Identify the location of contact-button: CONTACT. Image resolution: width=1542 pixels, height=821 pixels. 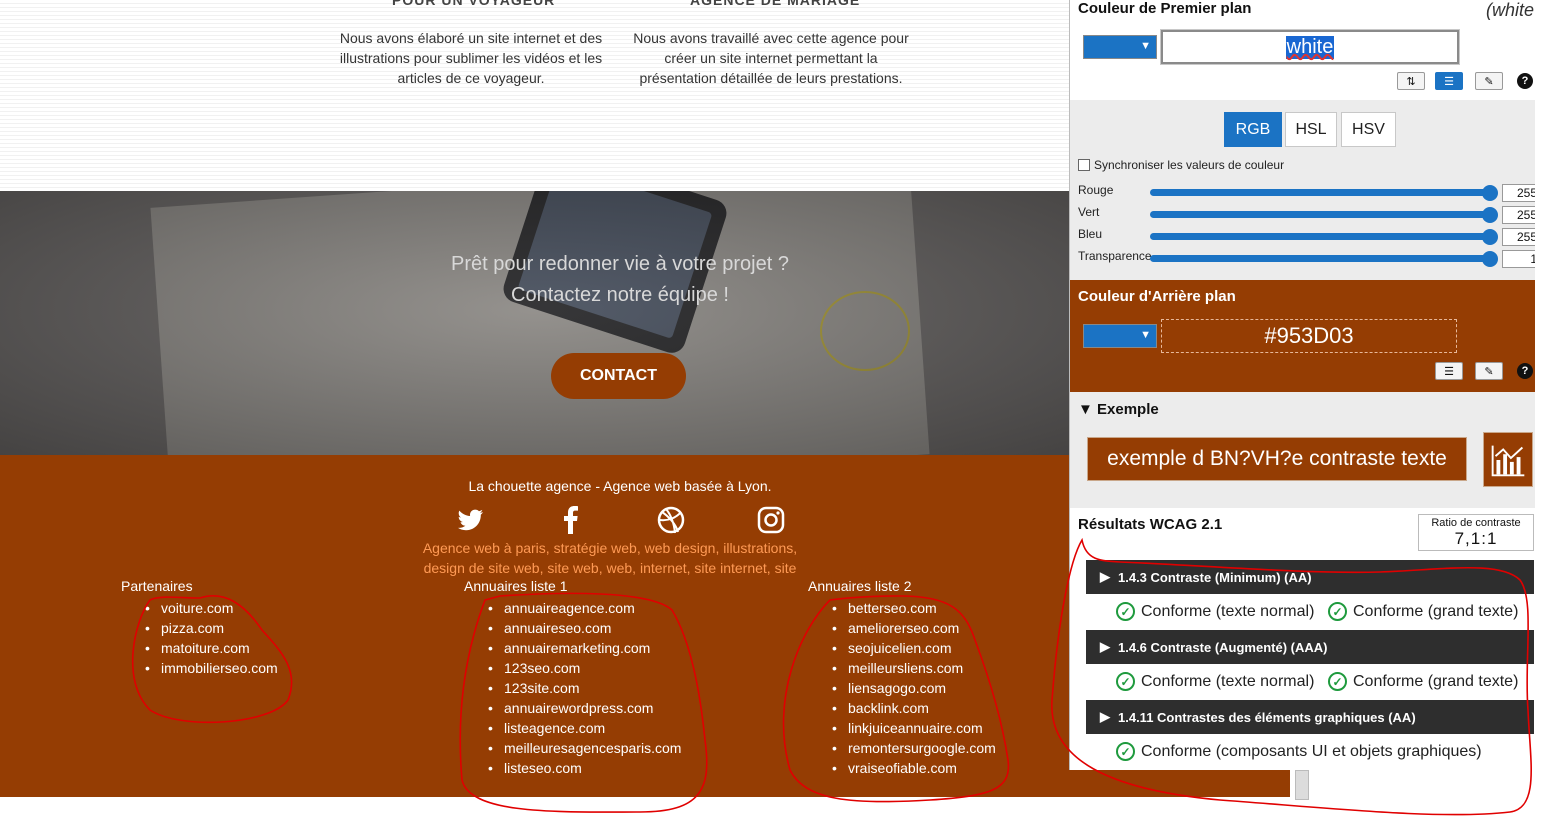
(618, 376).